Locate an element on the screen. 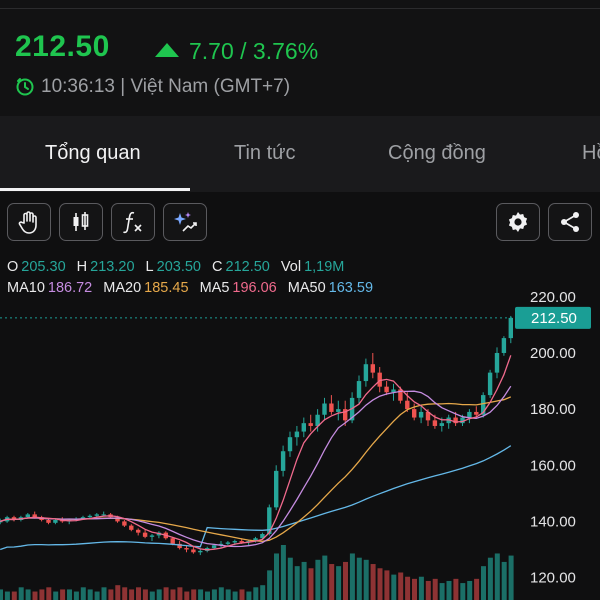 The width and height of the screenshot is (600, 600). gear-icon is located at coordinates (518, 222).